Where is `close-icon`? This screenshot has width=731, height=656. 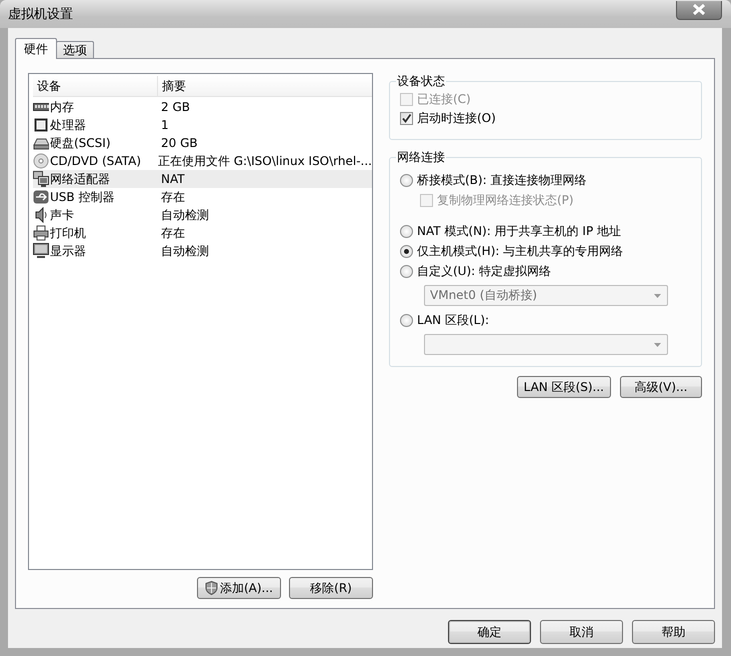 close-icon is located at coordinates (699, 9).